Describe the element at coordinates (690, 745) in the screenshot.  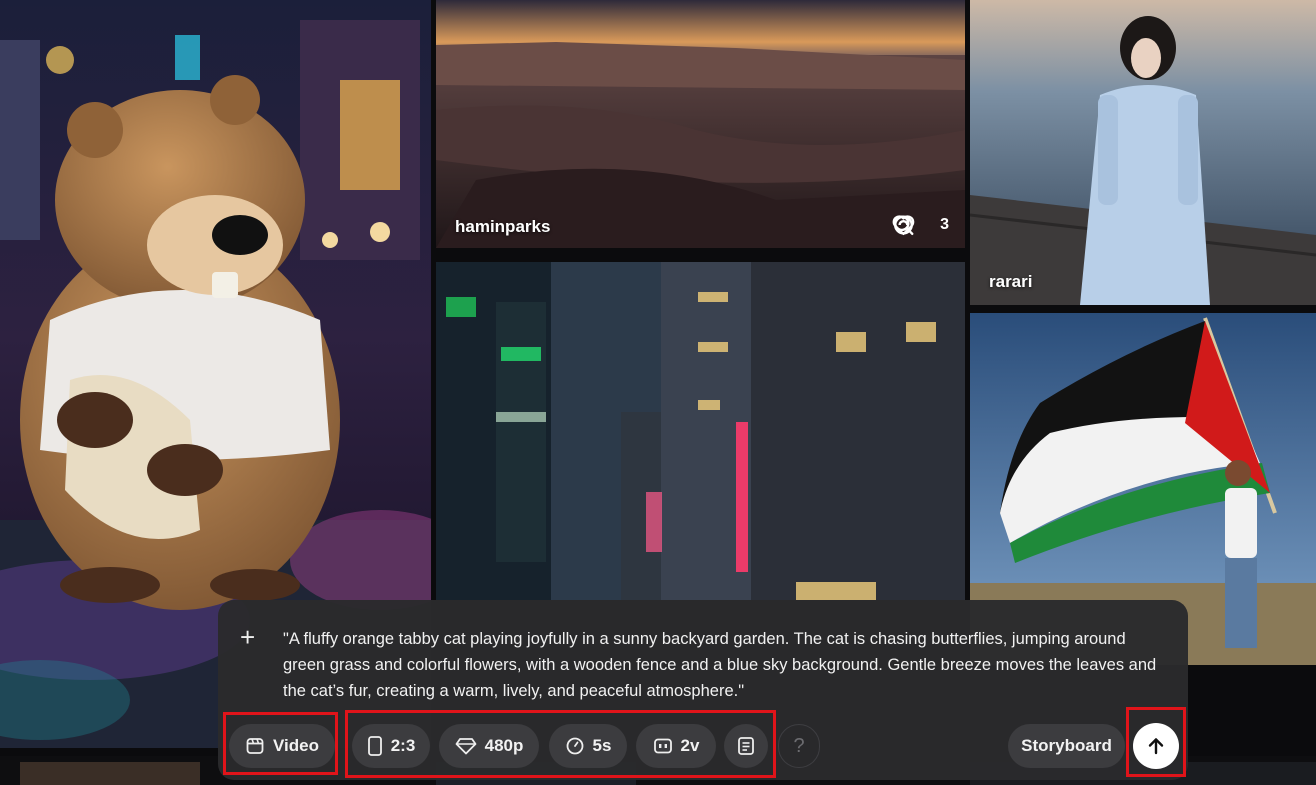
I see `variations-label: 2v` at that location.